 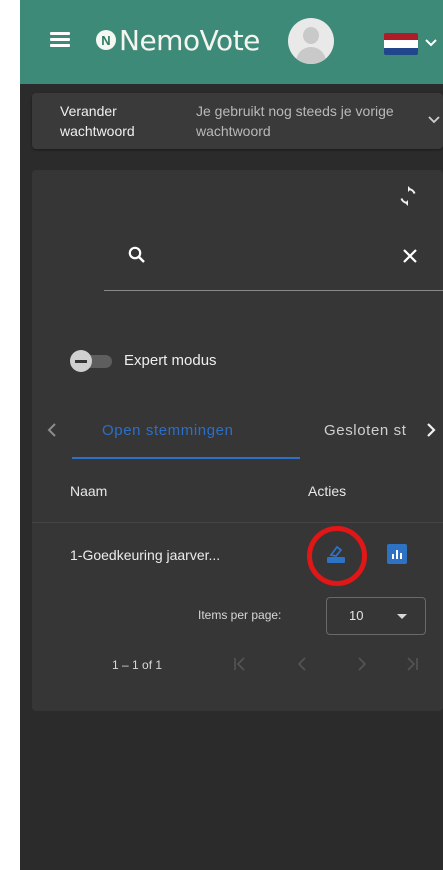 What do you see at coordinates (369, 430) in the screenshot?
I see `tab-closed-votes: Gesloten st` at bounding box center [369, 430].